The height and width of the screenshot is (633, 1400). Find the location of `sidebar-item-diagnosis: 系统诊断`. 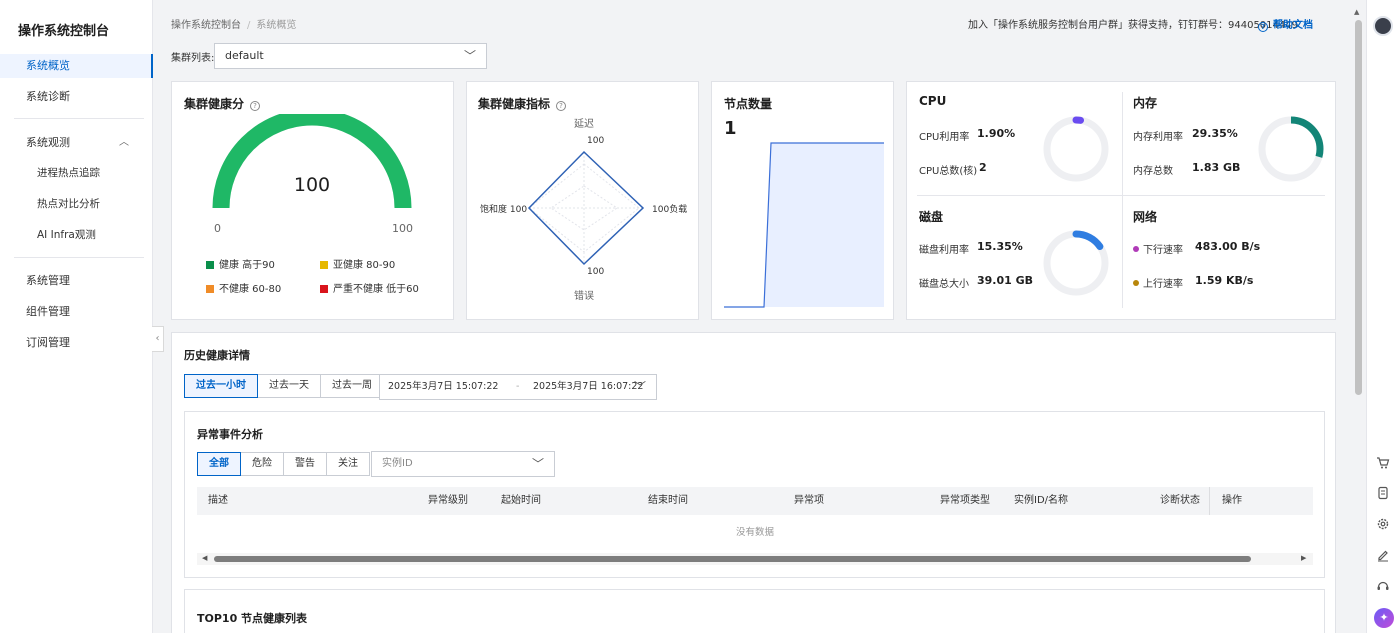

sidebar-item-diagnosis: 系统诊断 is located at coordinates (76, 97).